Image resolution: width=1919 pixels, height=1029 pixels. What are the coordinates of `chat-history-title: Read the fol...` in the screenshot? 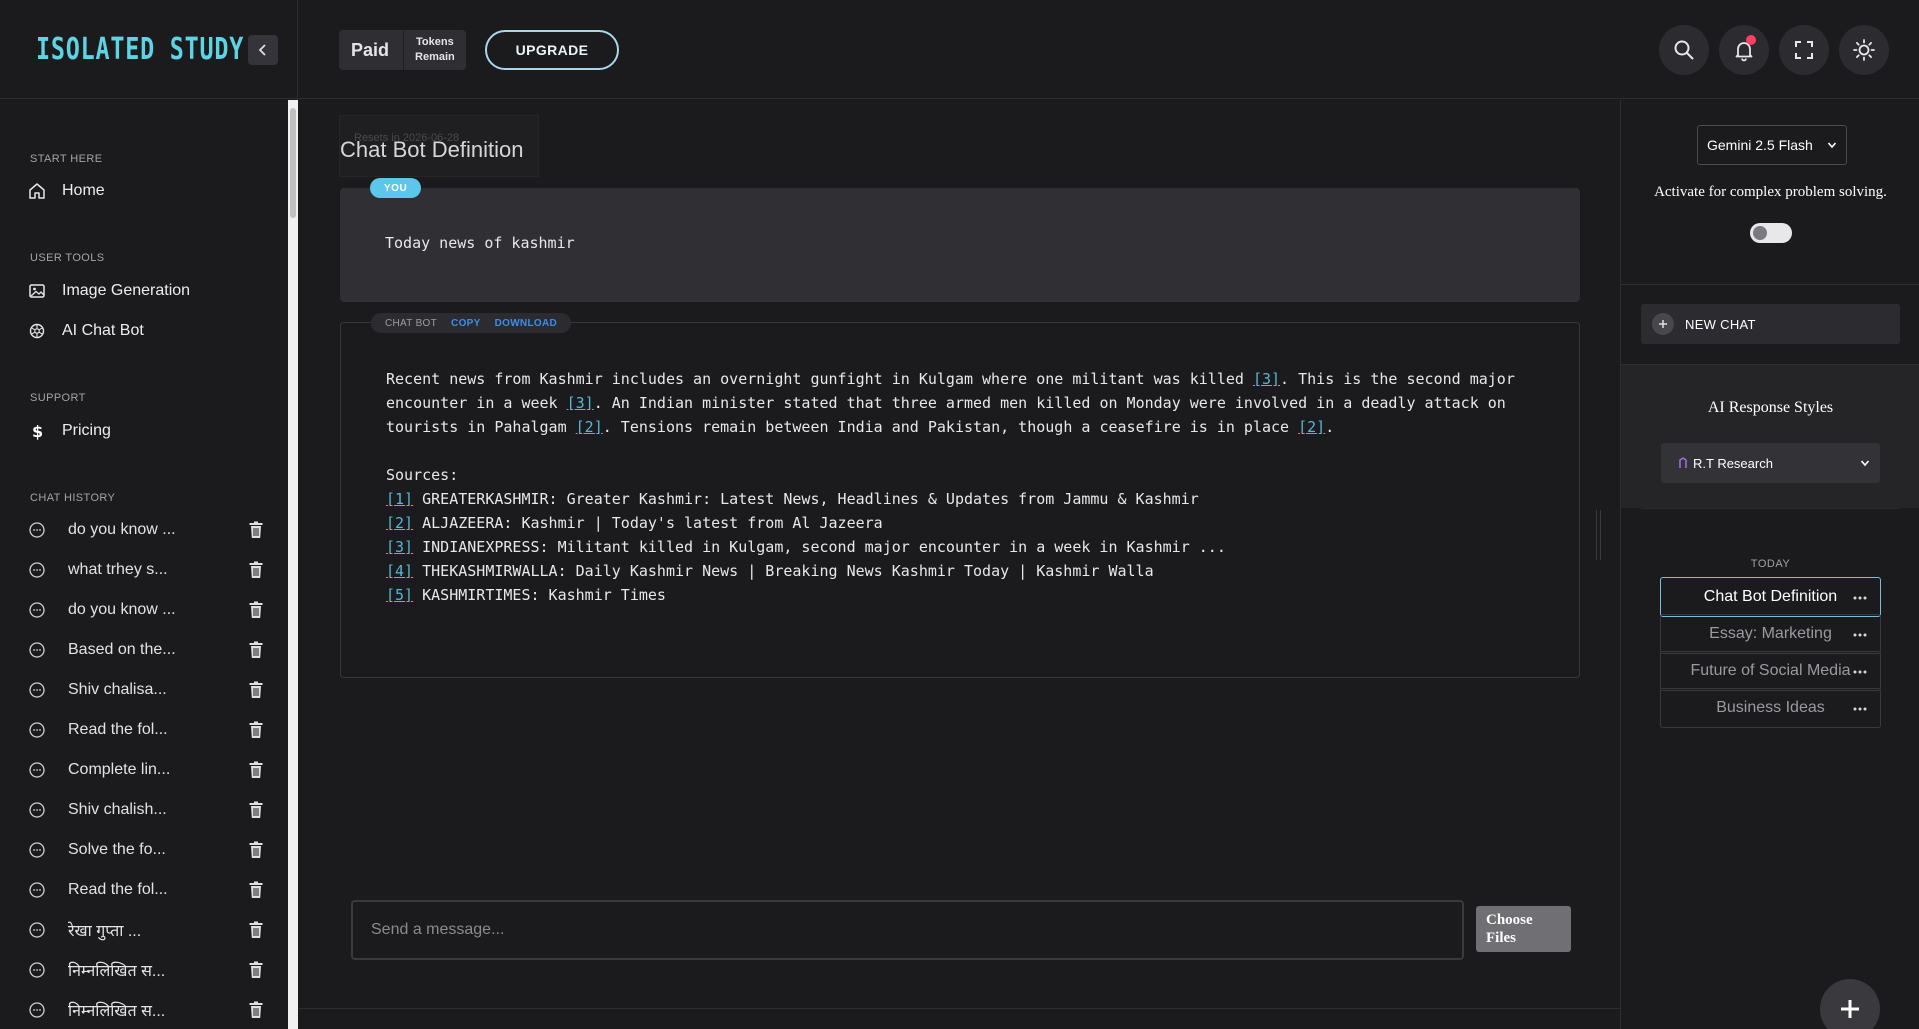 It's located at (118, 729).